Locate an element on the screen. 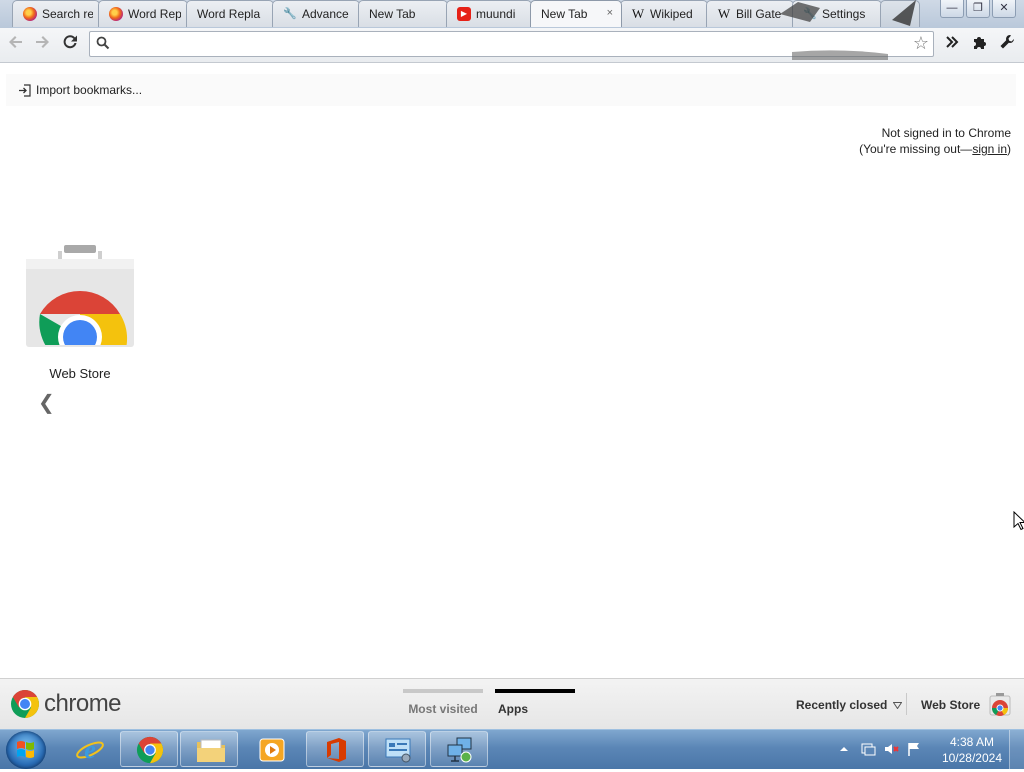 The width and height of the screenshot is (1024, 772). close-icon: × is located at coordinates (610, 13).